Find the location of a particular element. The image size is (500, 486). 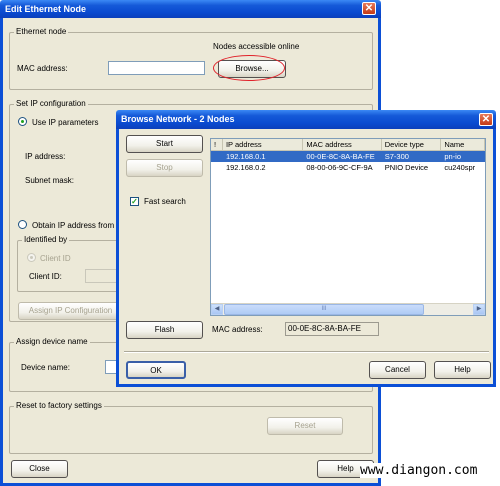

cancel-button: Cancel is located at coordinates (397, 370).